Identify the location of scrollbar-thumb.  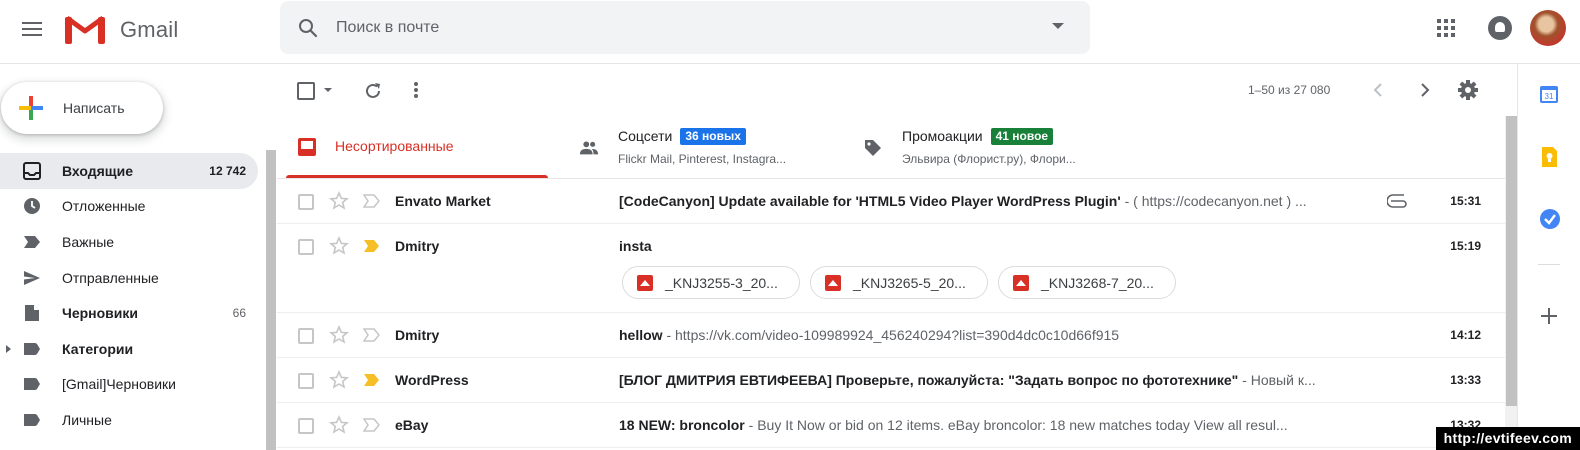
(1511, 261).